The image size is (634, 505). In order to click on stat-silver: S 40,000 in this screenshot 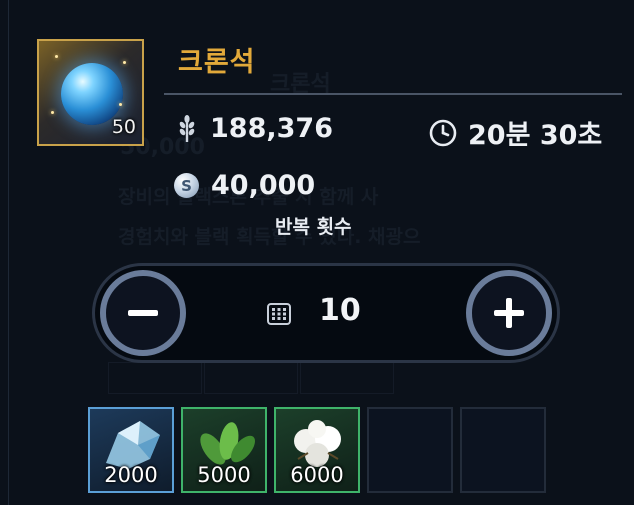, I will do `click(244, 185)`.